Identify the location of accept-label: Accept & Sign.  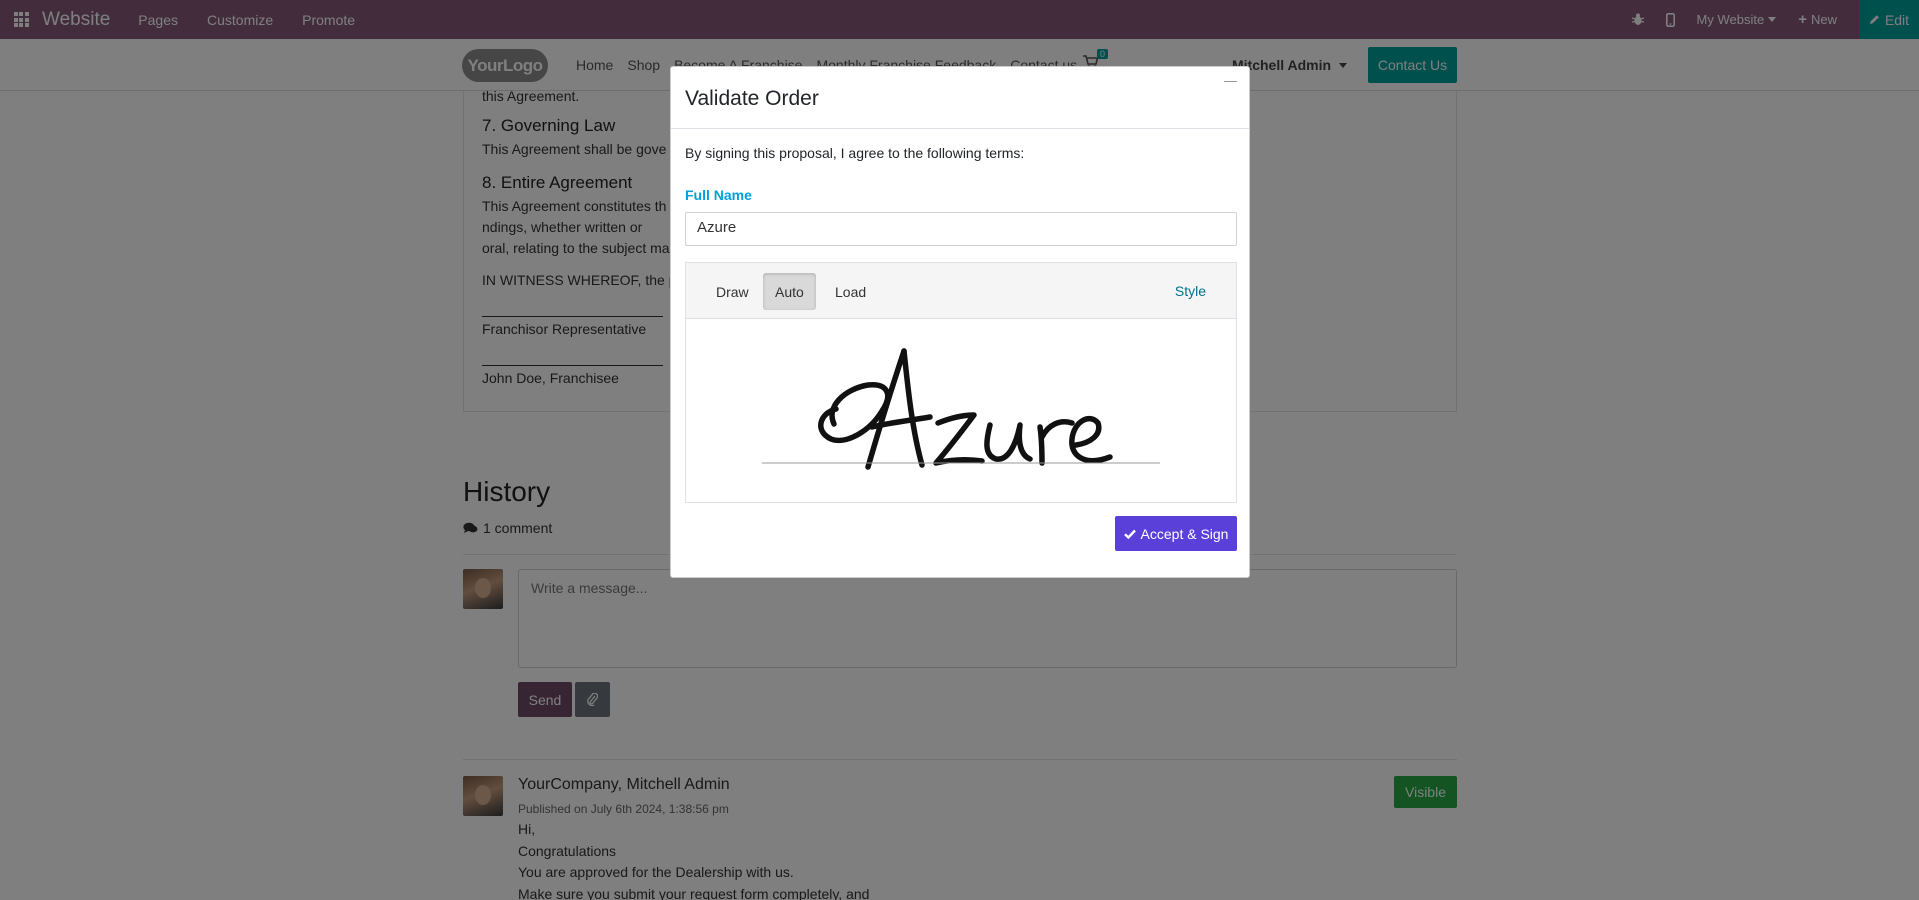
(1184, 533).